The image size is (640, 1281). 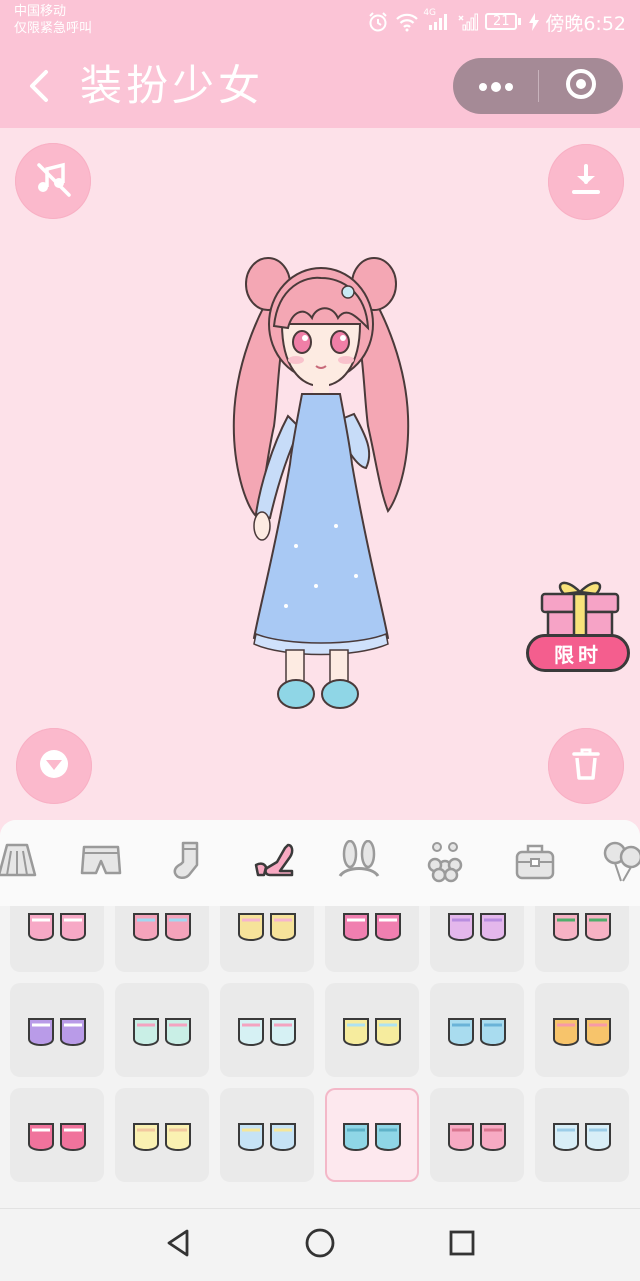 I want to click on more-dots-icon, so click(x=496, y=86).